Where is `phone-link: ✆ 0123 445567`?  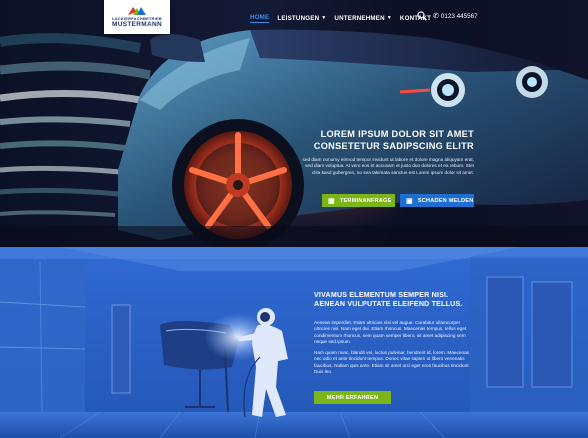
phone-link: ✆ 0123 445567 is located at coordinates (455, 16).